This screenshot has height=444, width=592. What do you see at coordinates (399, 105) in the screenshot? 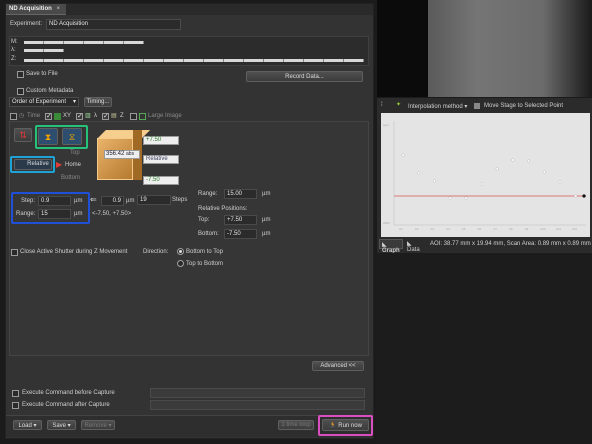
I see `interpolation-icon: ✦` at bounding box center [399, 105].